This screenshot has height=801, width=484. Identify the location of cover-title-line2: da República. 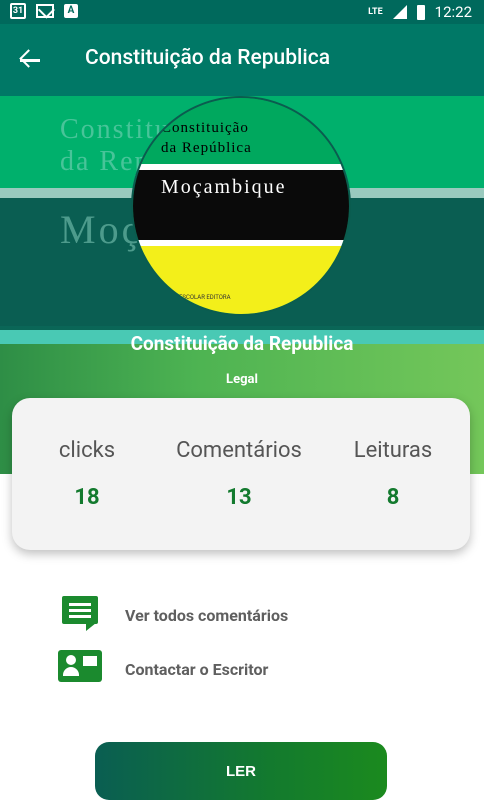
(206, 148).